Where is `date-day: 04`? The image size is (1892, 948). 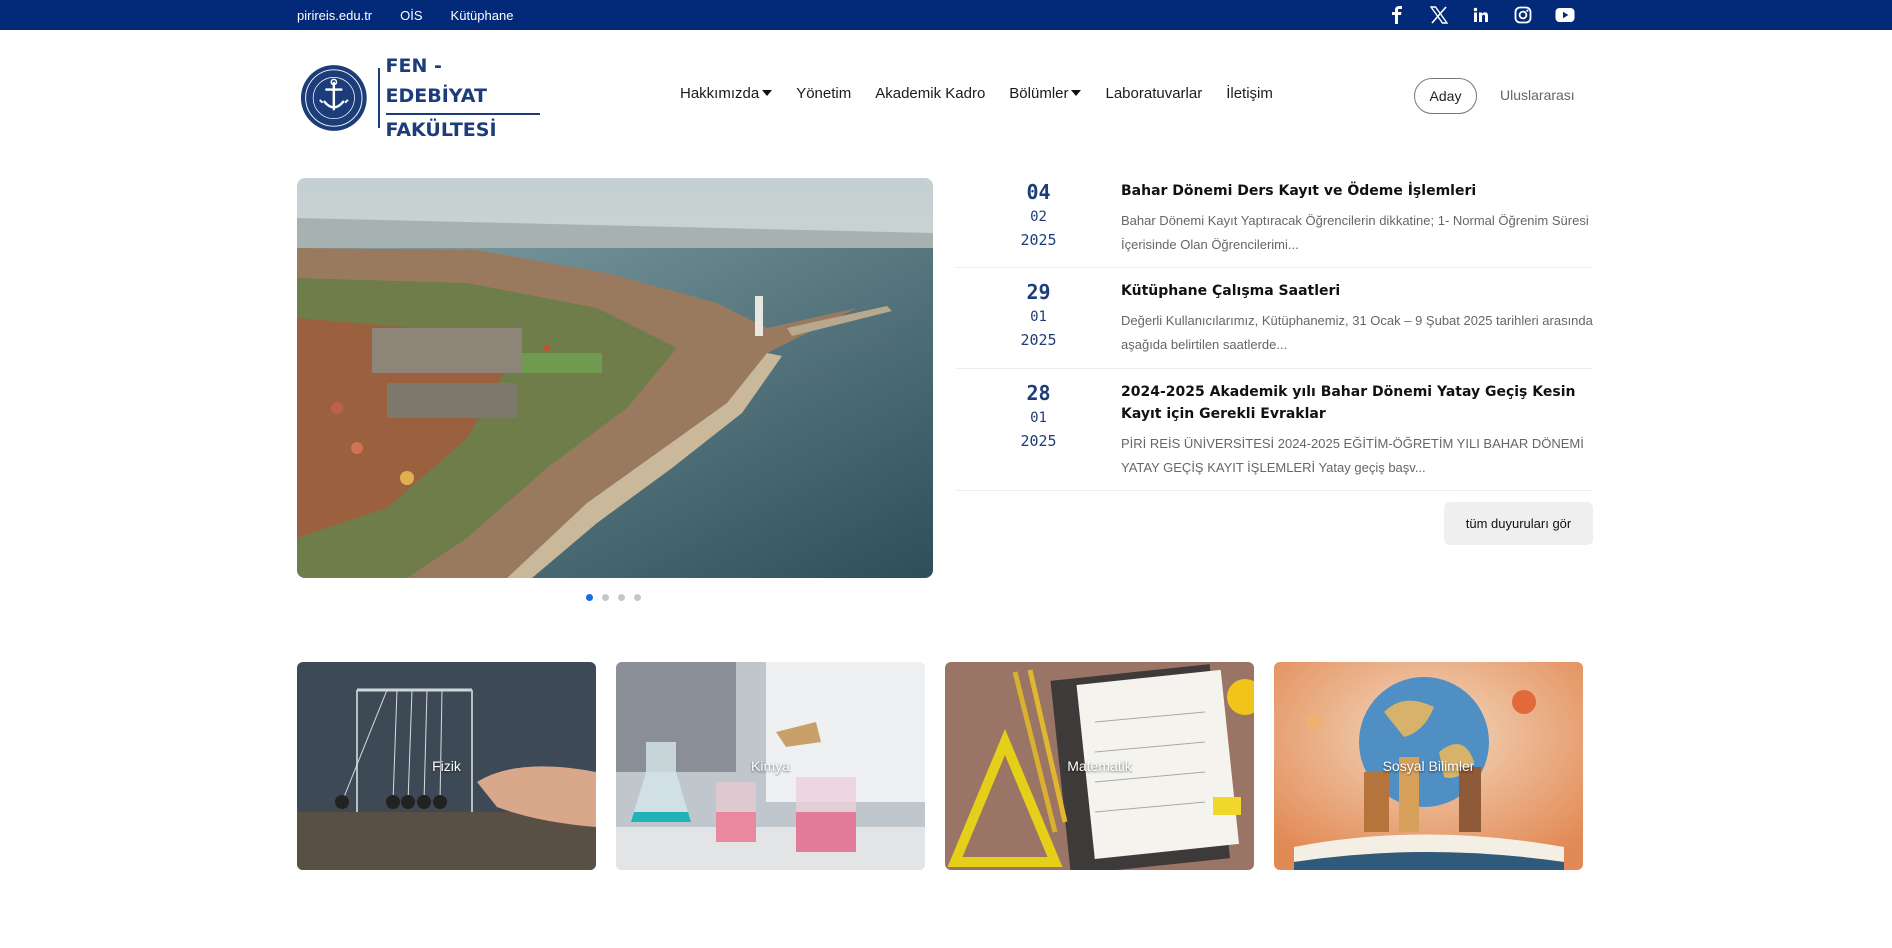
date-day: 04 is located at coordinates (1038, 192).